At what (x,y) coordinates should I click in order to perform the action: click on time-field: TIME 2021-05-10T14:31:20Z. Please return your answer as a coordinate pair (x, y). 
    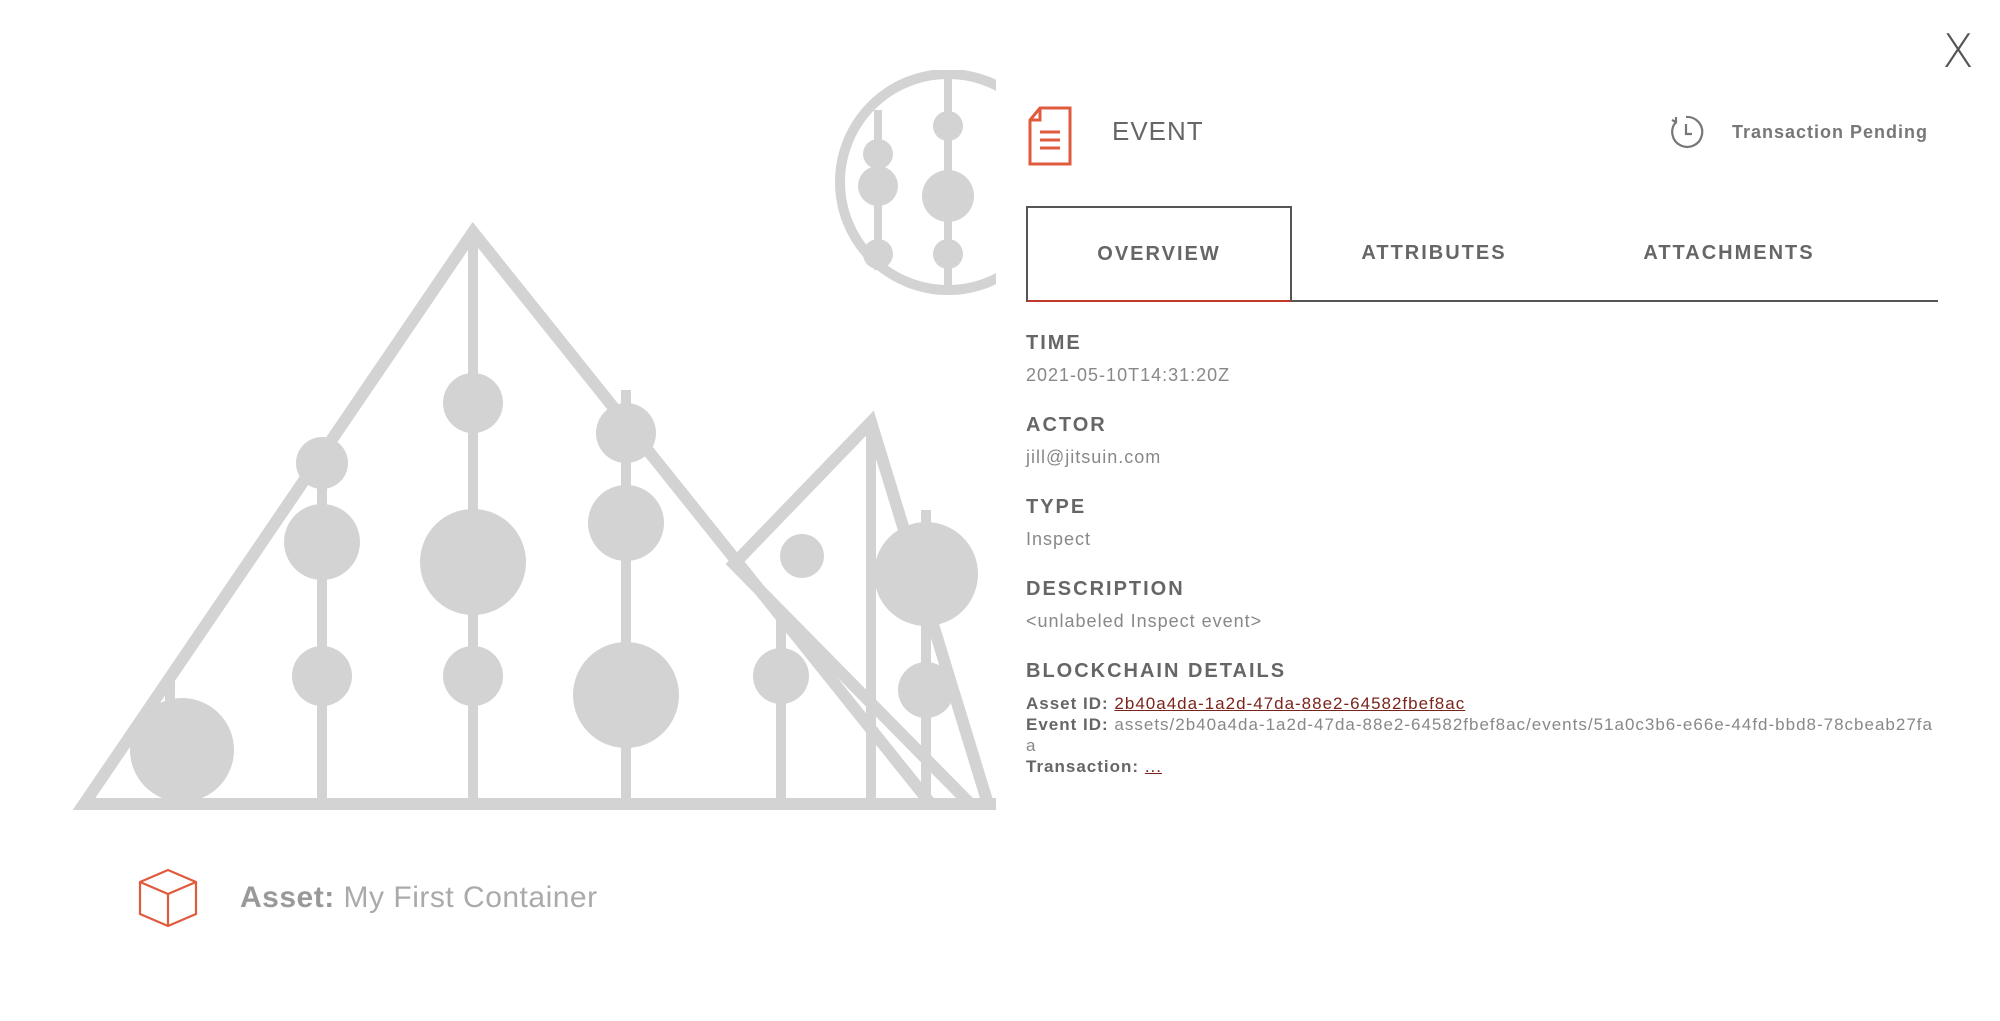
    Looking at the image, I should click on (1482, 359).